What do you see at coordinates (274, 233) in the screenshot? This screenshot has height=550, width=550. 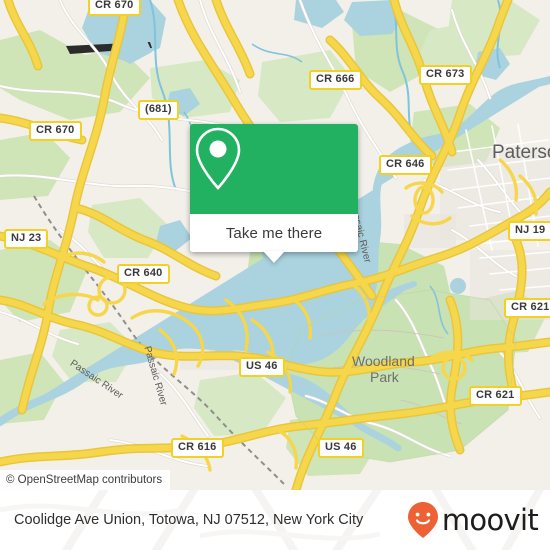 I see `take-me-there-button-label: Take me there` at bounding box center [274, 233].